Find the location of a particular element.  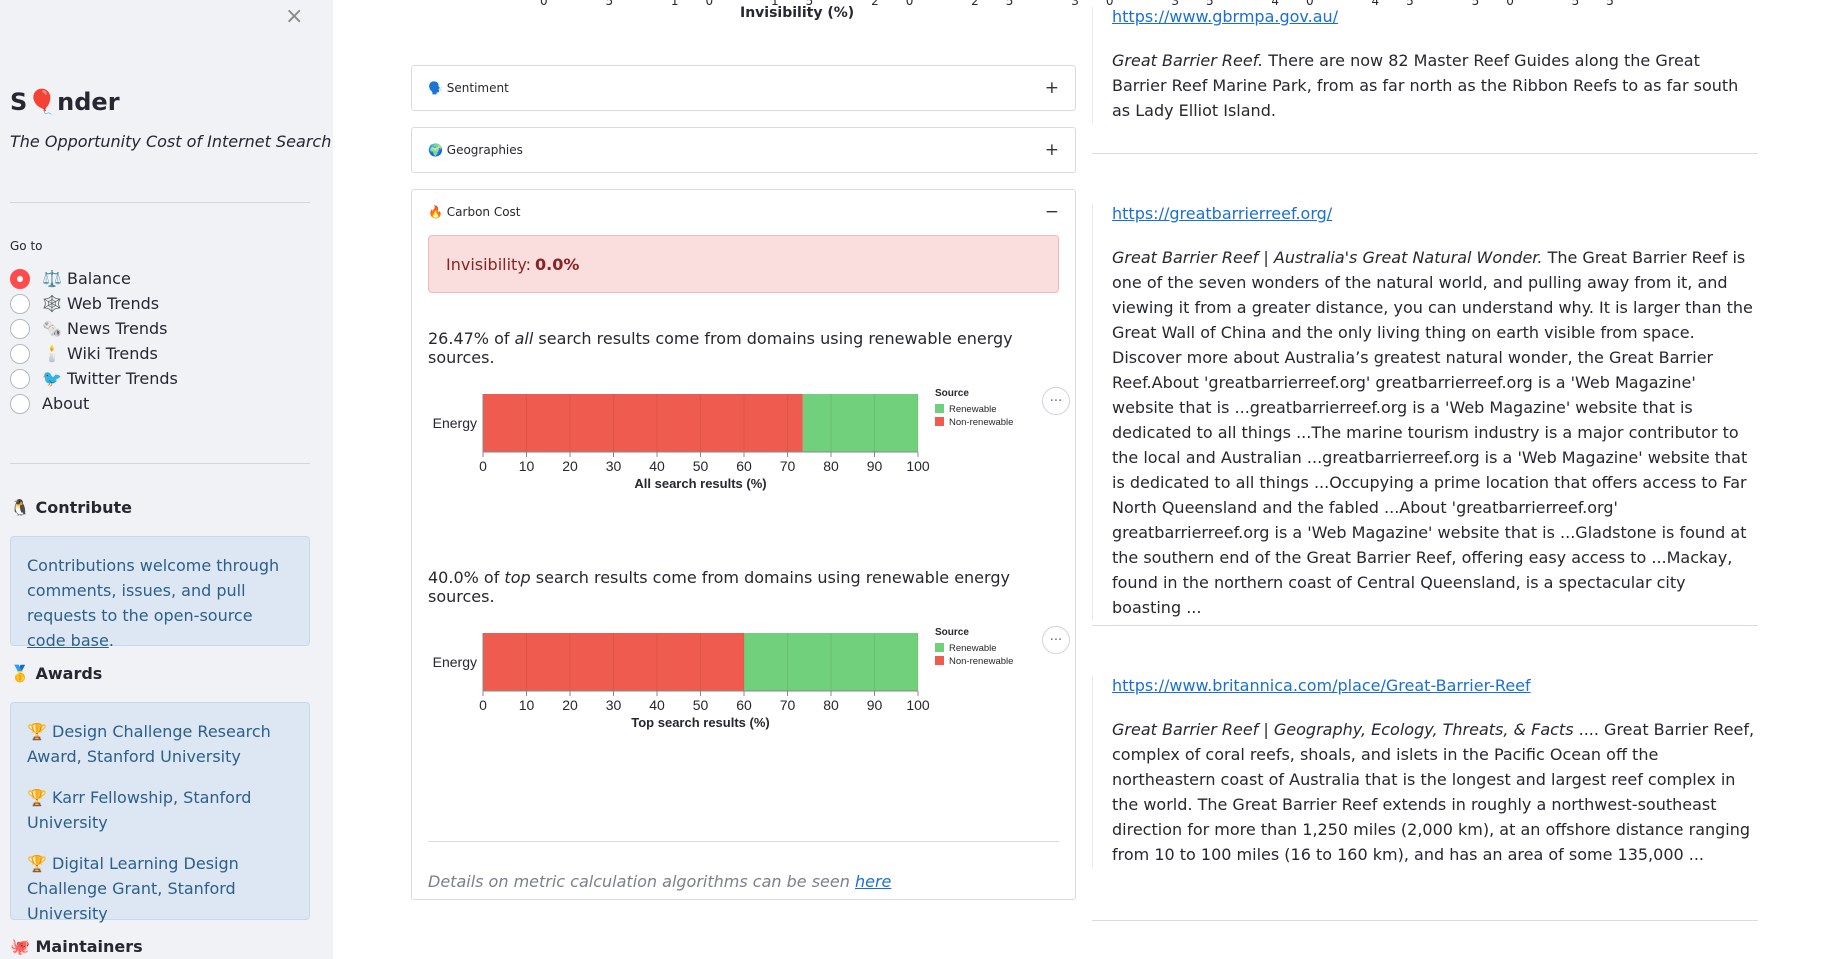

x-tick-label: 30 is located at coordinates (614, 705).